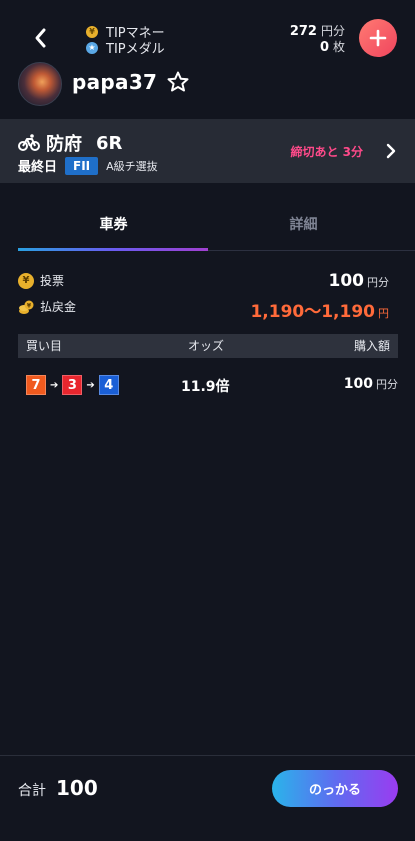 The image size is (415, 841). I want to click on back-button, so click(40, 38).